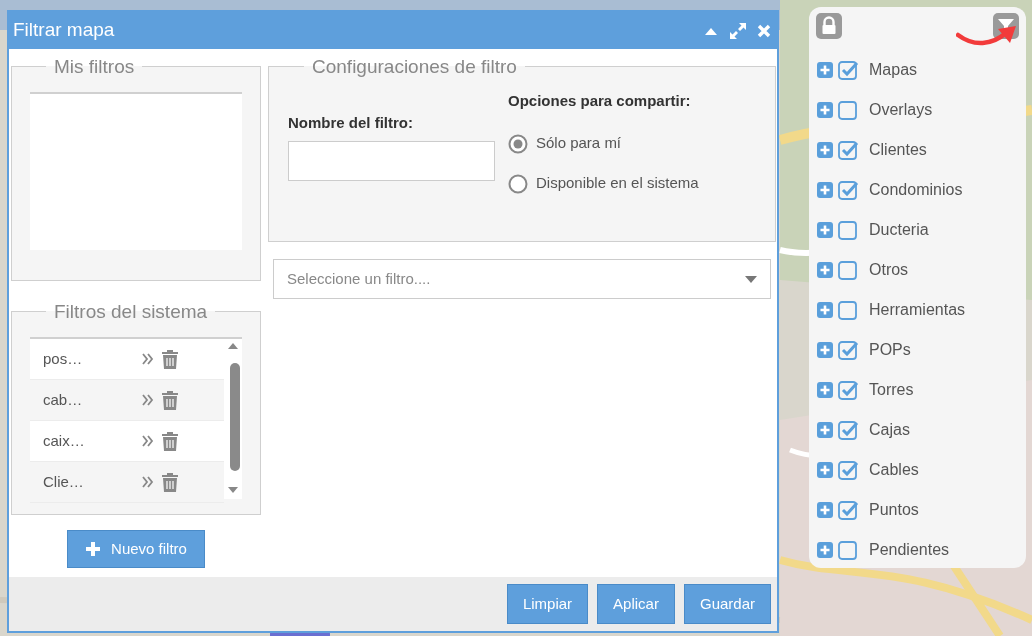 The width and height of the screenshot is (1032, 636). I want to click on lock-icon, so click(829, 26).